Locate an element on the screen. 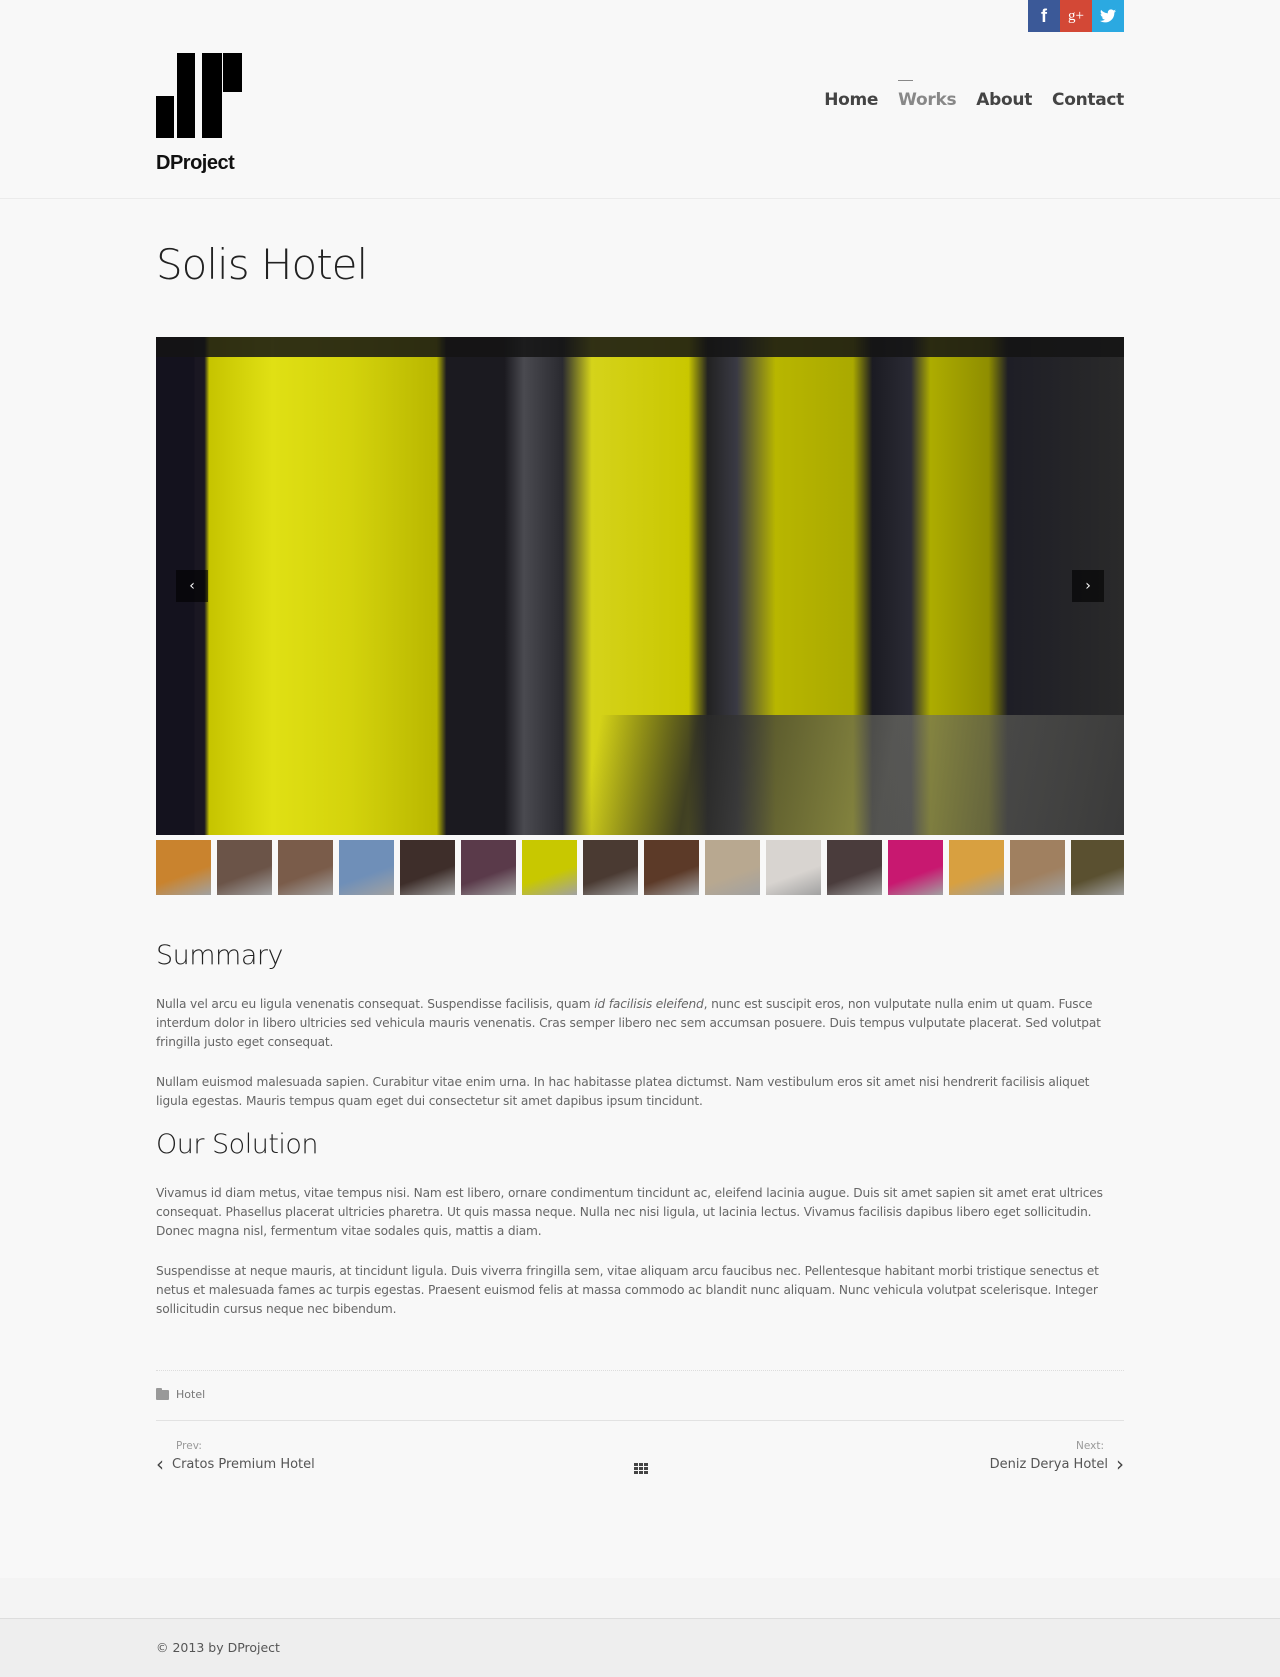 The width and height of the screenshot is (1280, 1677). folder-icon is located at coordinates (162, 1393).